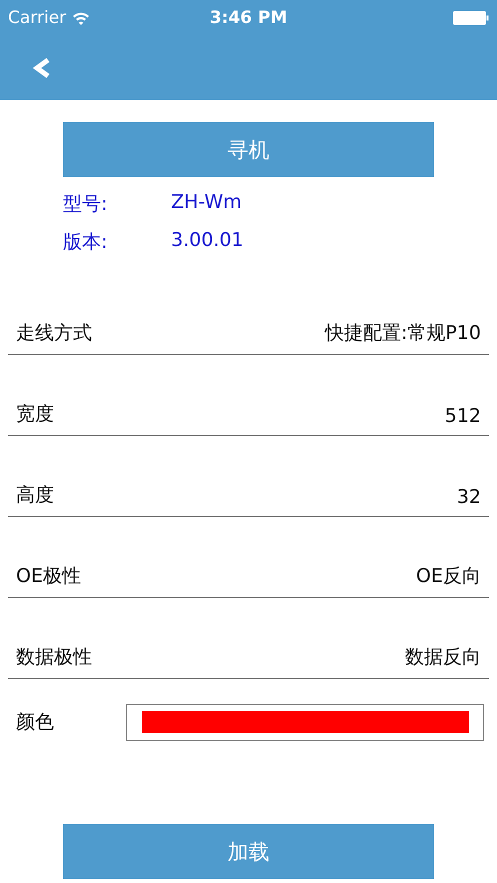 The image size is (497, 883). What do you see at coordinates (85, 242) in the screenshot?
I see `info-label: 版本:` at bounding box center [85, 242].